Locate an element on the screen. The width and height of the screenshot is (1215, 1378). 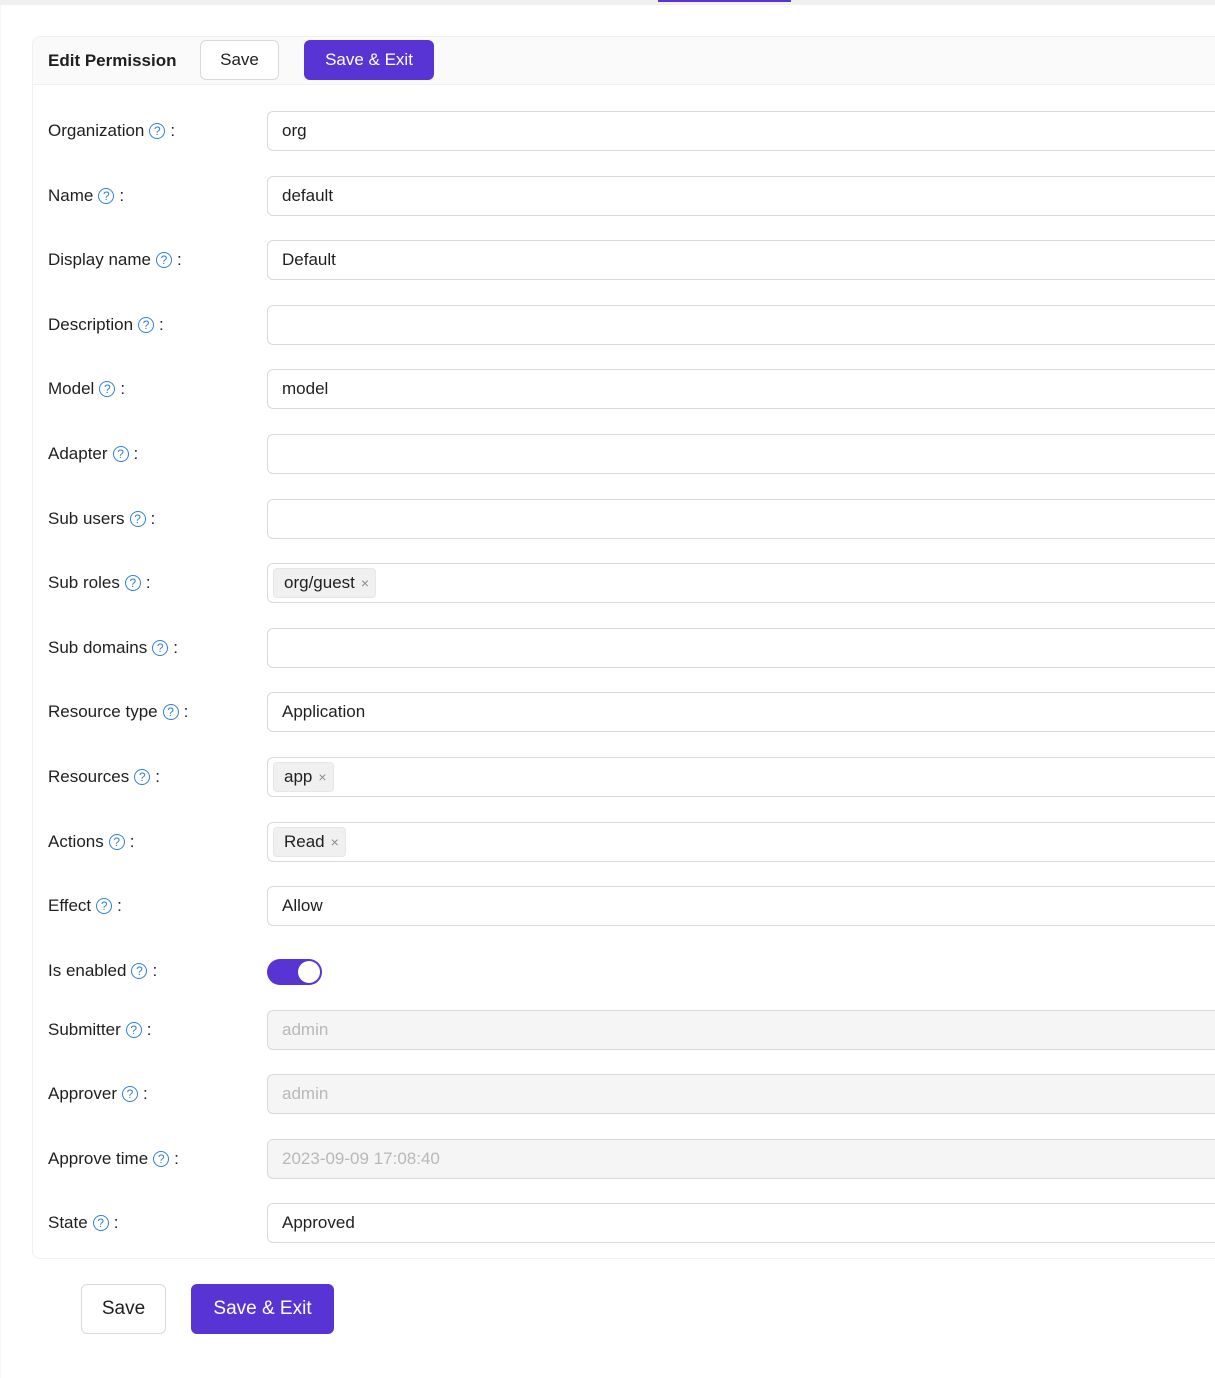
model-row: Model ? : model is located at coordinates (624, 389).